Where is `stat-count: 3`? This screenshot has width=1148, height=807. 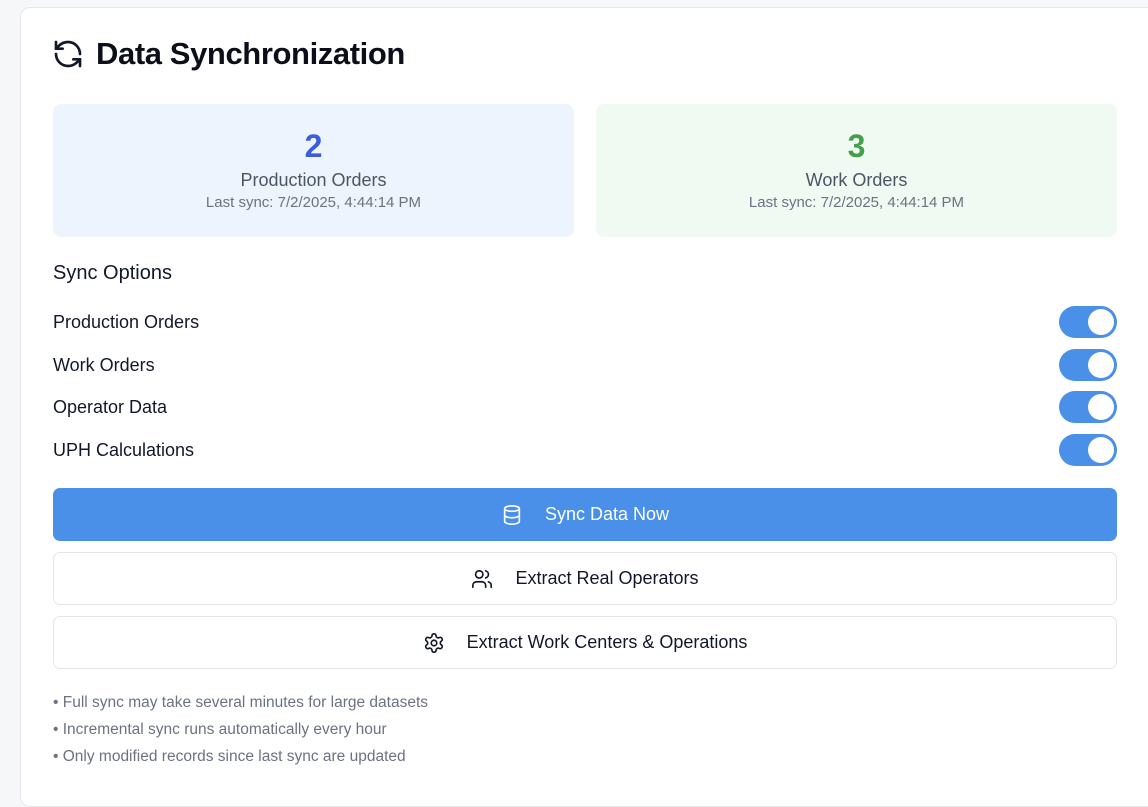
stat-count: 3 is located at coordinates (856, 146).